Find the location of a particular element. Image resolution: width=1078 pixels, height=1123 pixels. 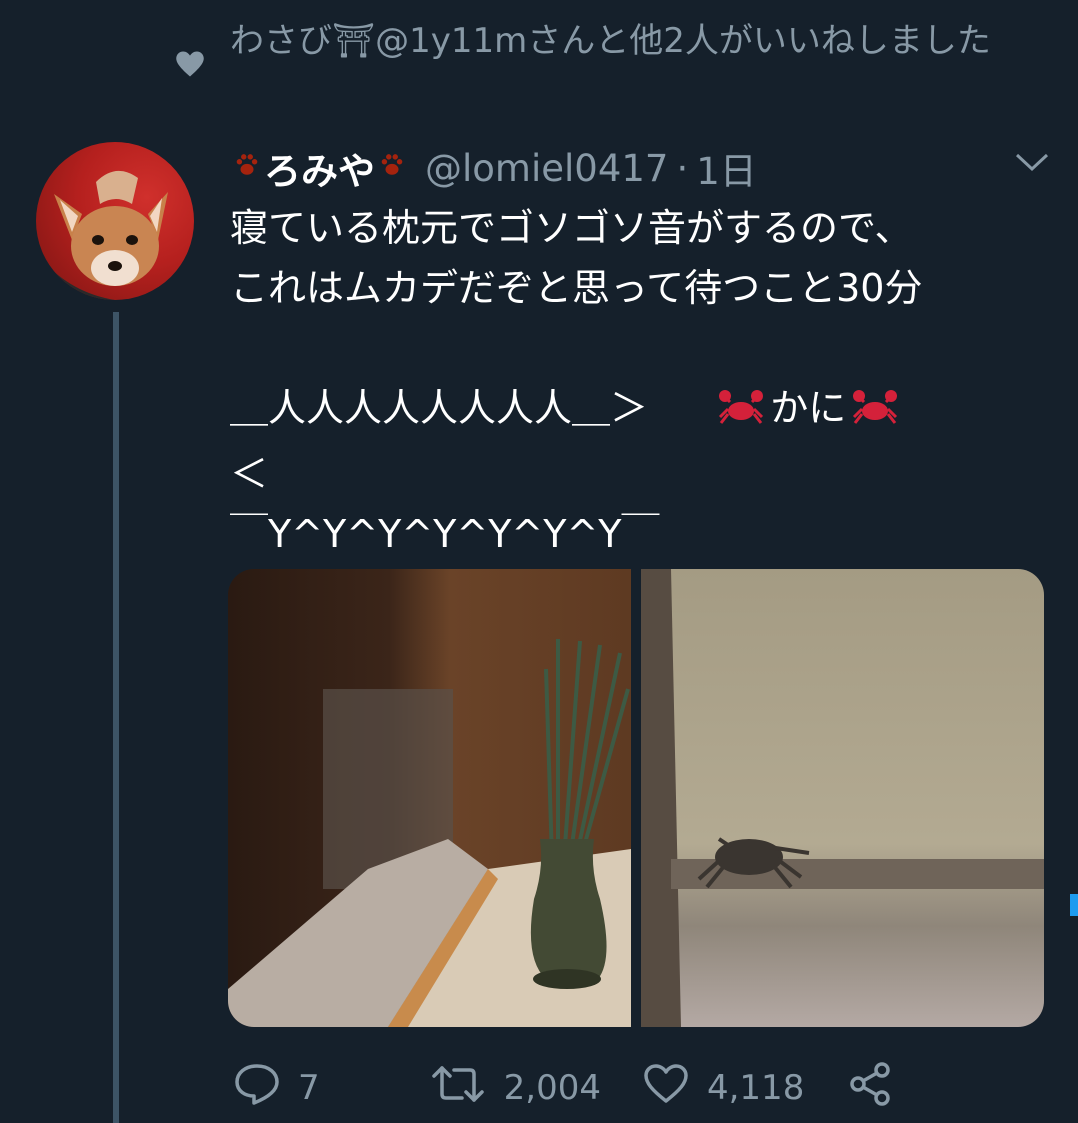

tweet-actions: 7 2,004 4,118 is located at coordinates (638, 1088).